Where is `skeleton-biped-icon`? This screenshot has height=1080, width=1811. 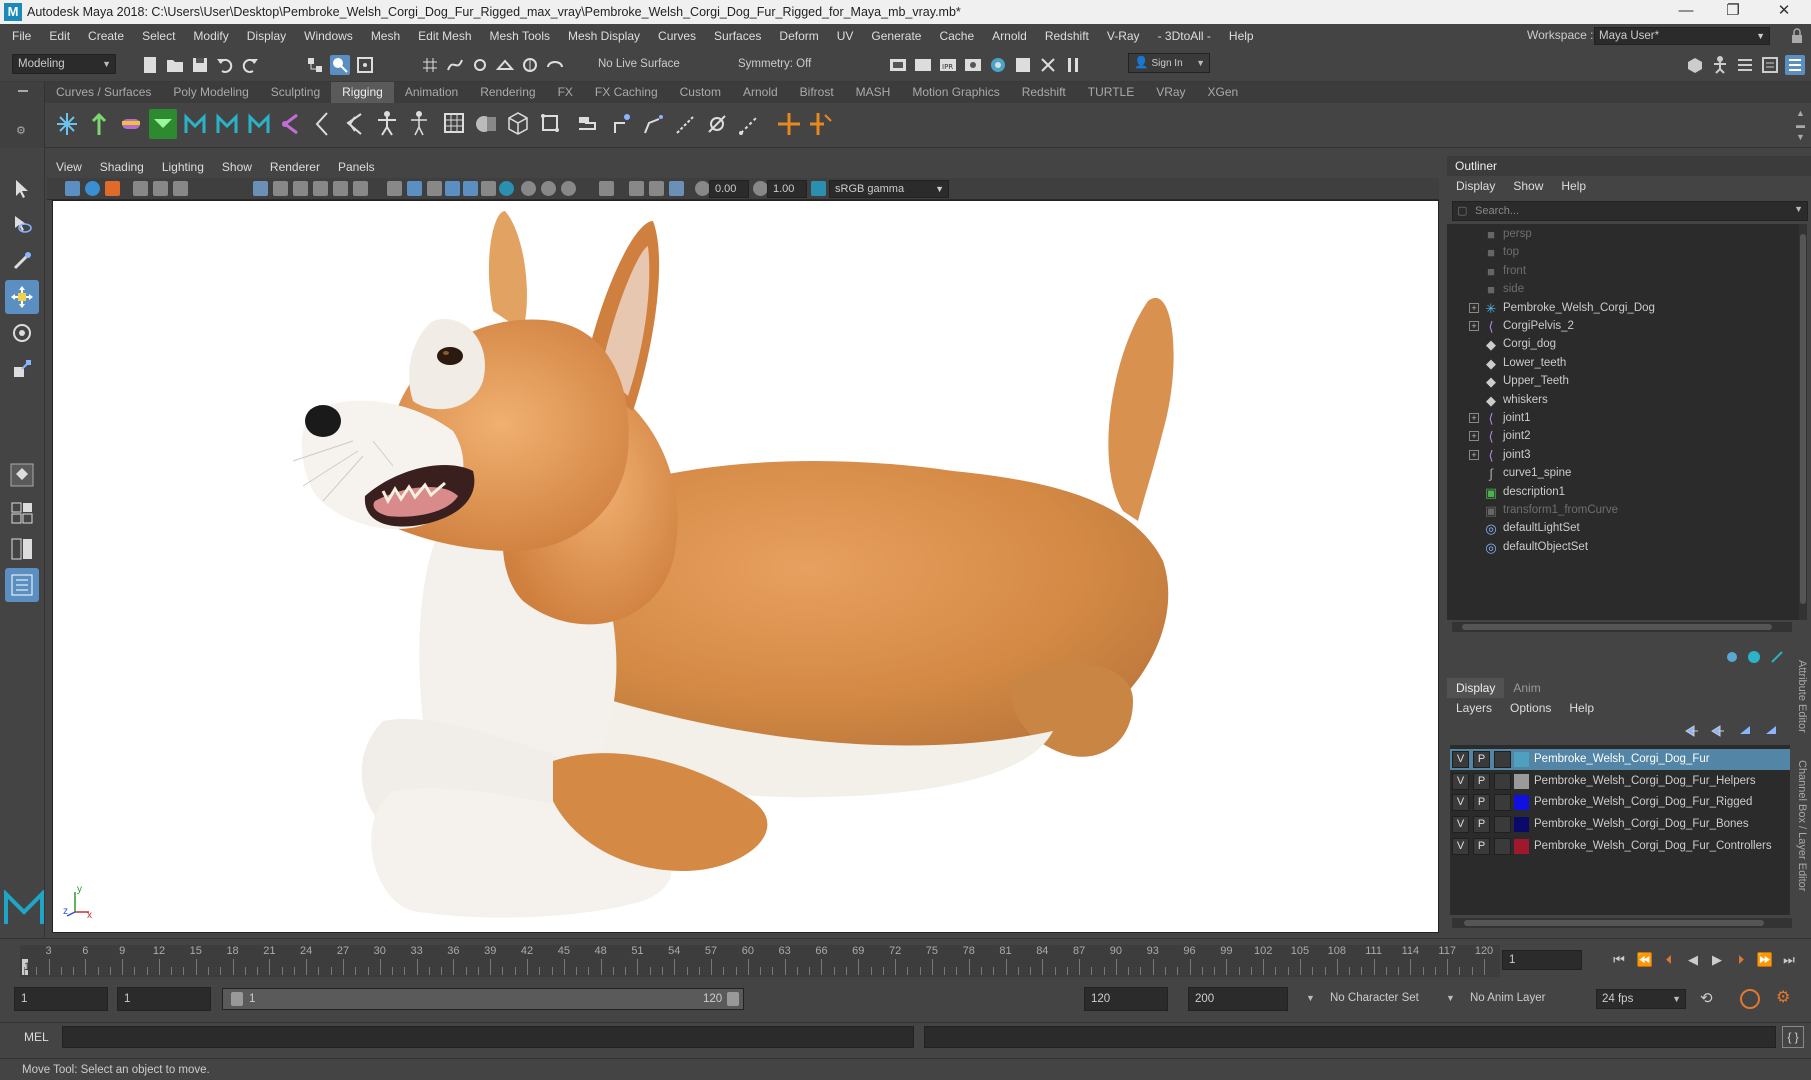
skeleton-biped-icon is located at coordinates (419, 124).